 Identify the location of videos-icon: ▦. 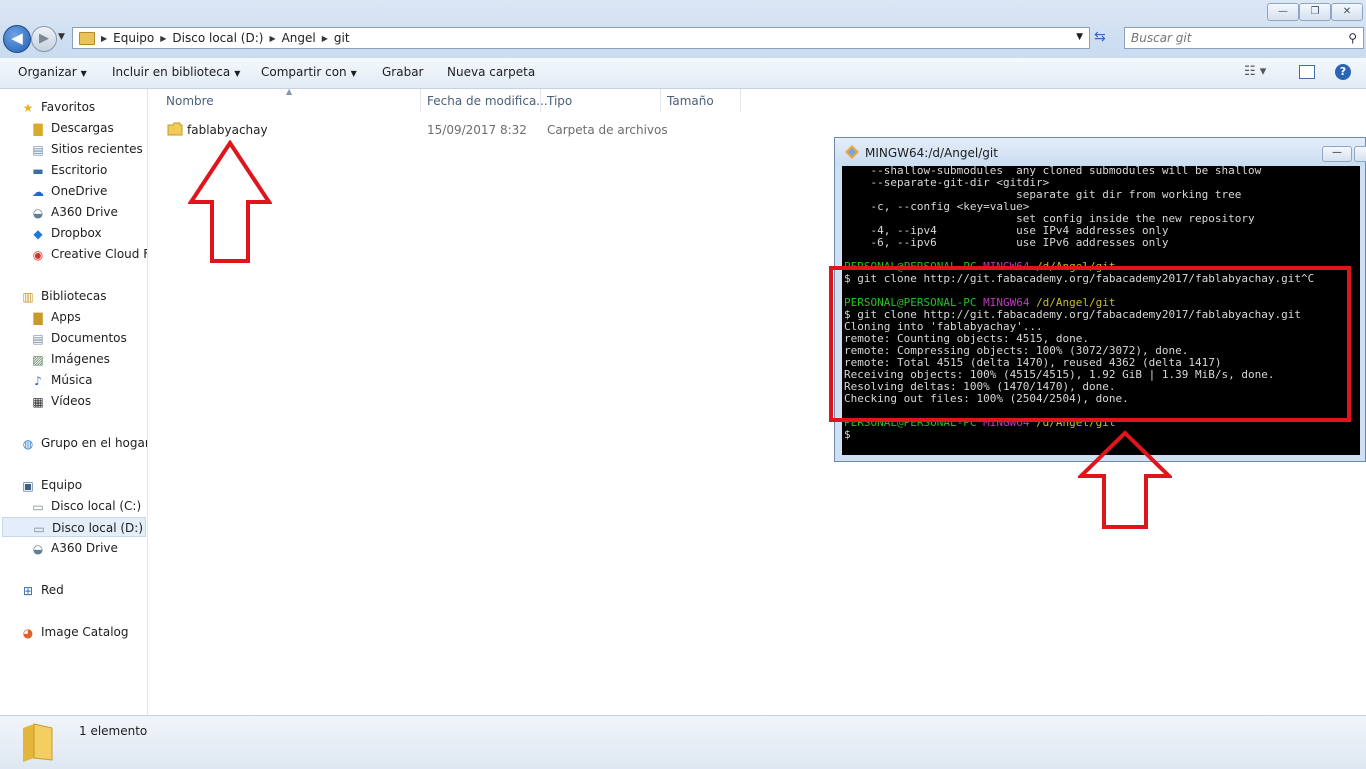
(38, 401).